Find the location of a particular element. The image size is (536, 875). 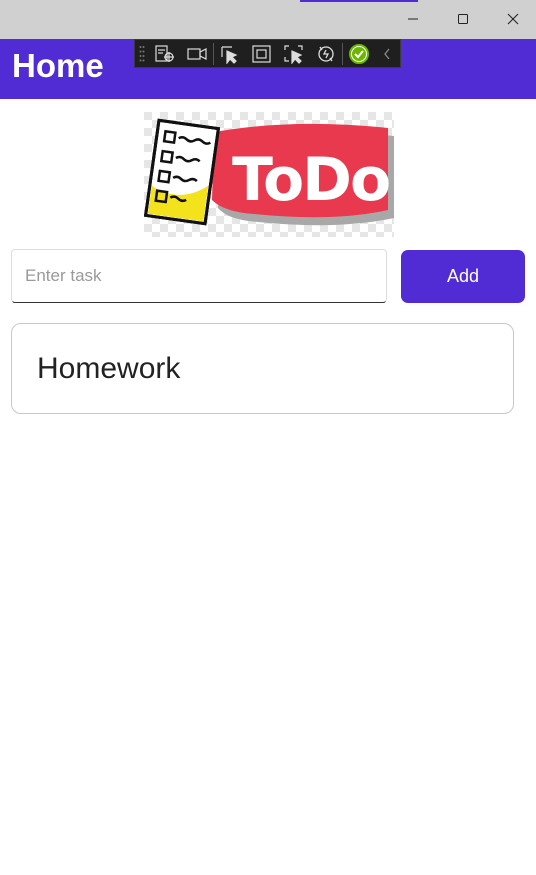

close-button is located at coordinates (513, 19).